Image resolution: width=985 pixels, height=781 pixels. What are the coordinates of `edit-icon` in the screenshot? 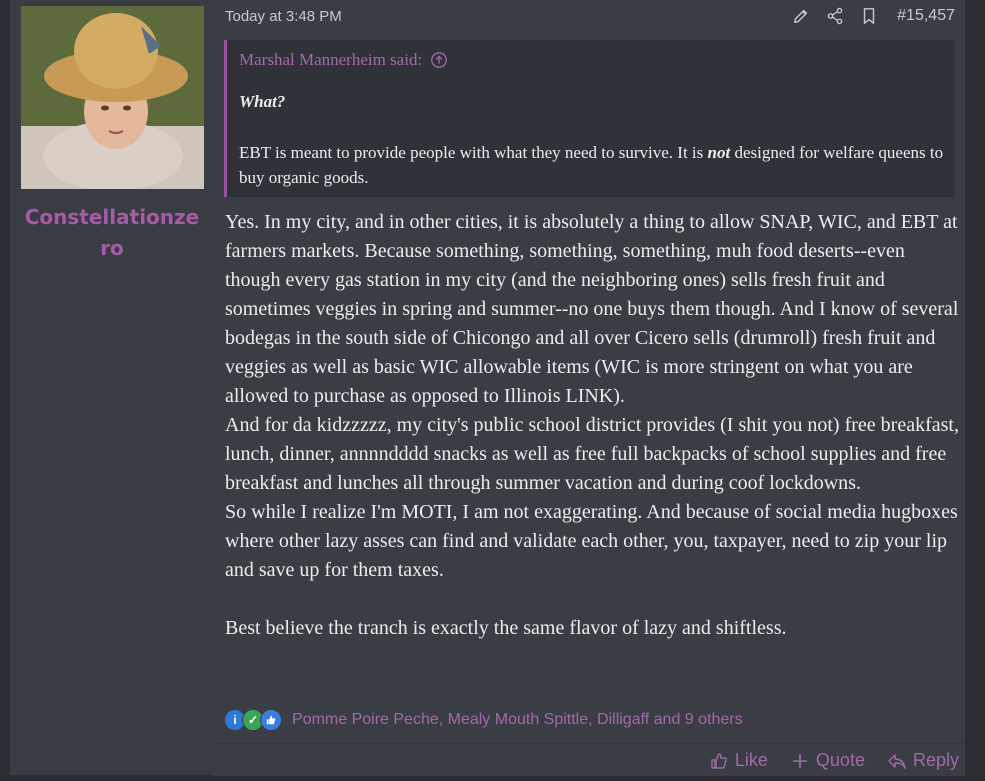 It's located at (801, 16).